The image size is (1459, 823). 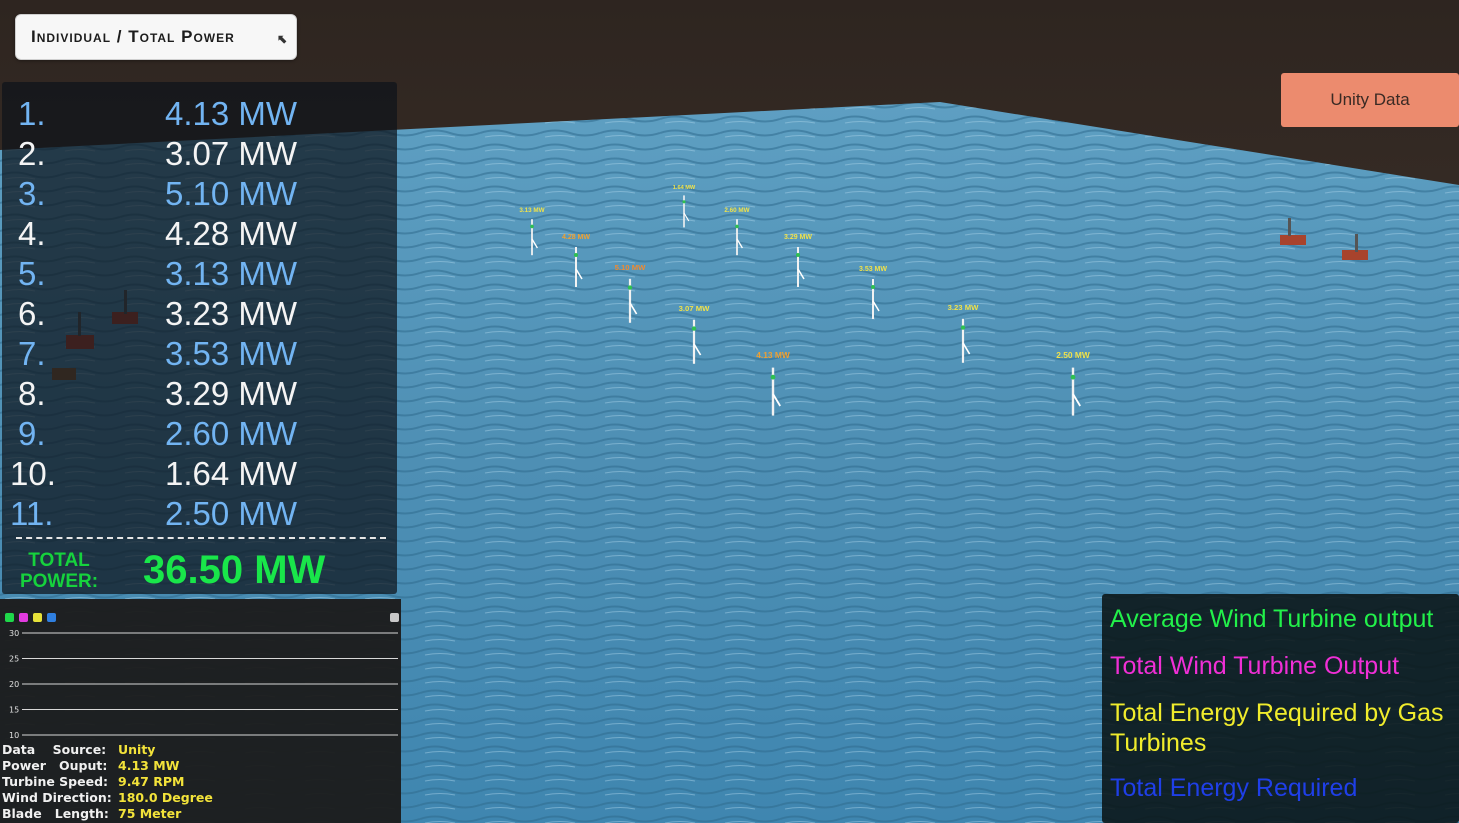 I want to click on turbine-row: 8. 3.29 MW, so click(x=199, y=394).